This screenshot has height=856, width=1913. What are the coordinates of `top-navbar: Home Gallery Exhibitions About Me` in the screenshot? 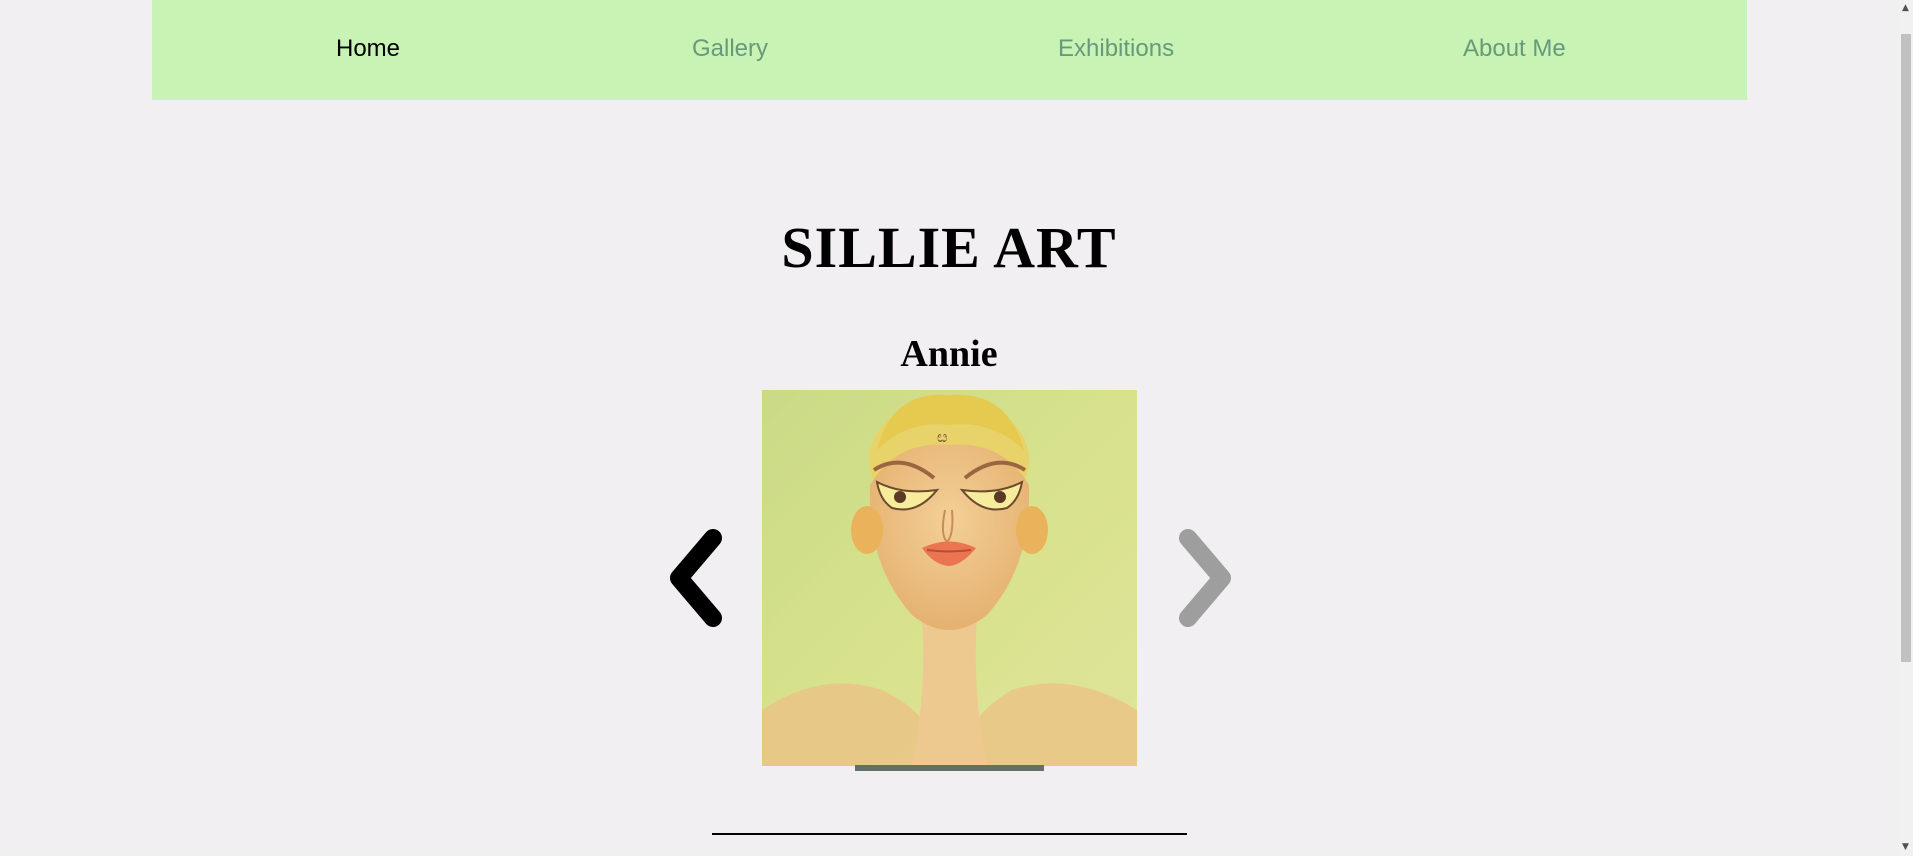 It's located at (949, 50).